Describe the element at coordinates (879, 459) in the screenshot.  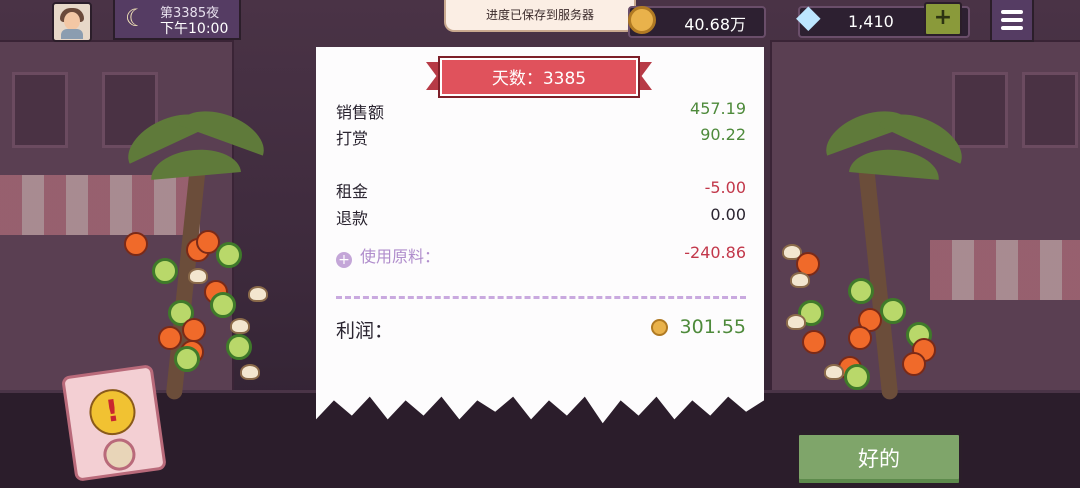
I see `ok-button: 好的` at that location.